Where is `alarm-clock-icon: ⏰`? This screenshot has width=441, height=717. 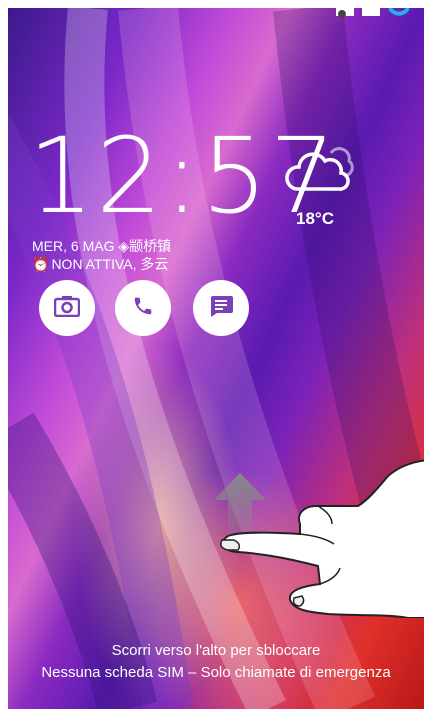 alarm-clock-icon: ⏰ is located at coordinates (41, 263).